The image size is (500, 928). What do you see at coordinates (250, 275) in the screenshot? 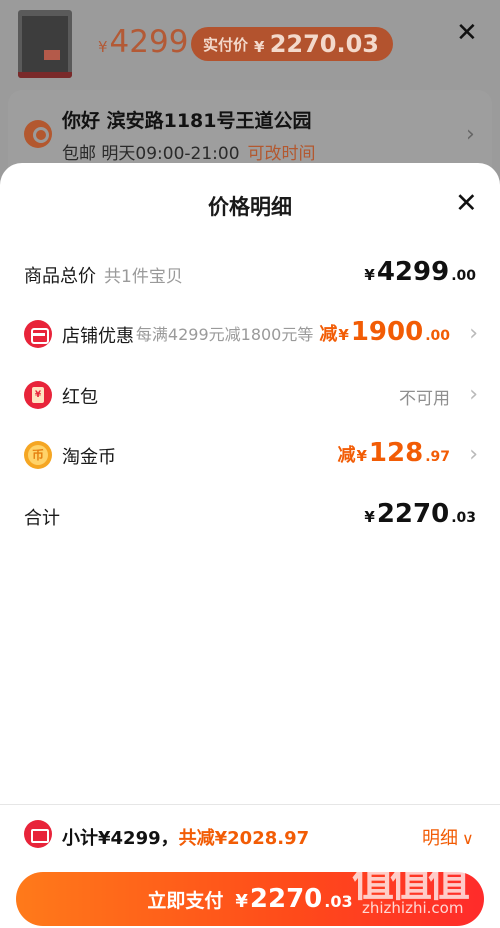
I see `row-total-price: 商品总价 共1件宝贝 ¥4299.00` at bounding box center [250, 275].